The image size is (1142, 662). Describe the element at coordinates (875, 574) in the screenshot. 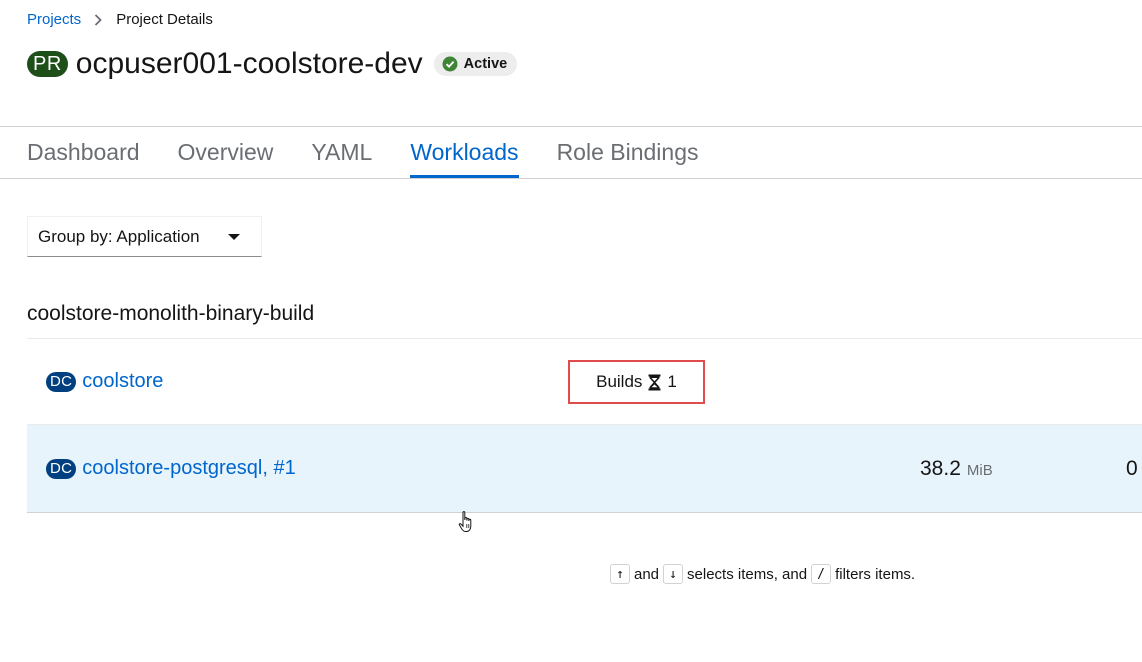

I see `hint-filters: filters items.` at that location.